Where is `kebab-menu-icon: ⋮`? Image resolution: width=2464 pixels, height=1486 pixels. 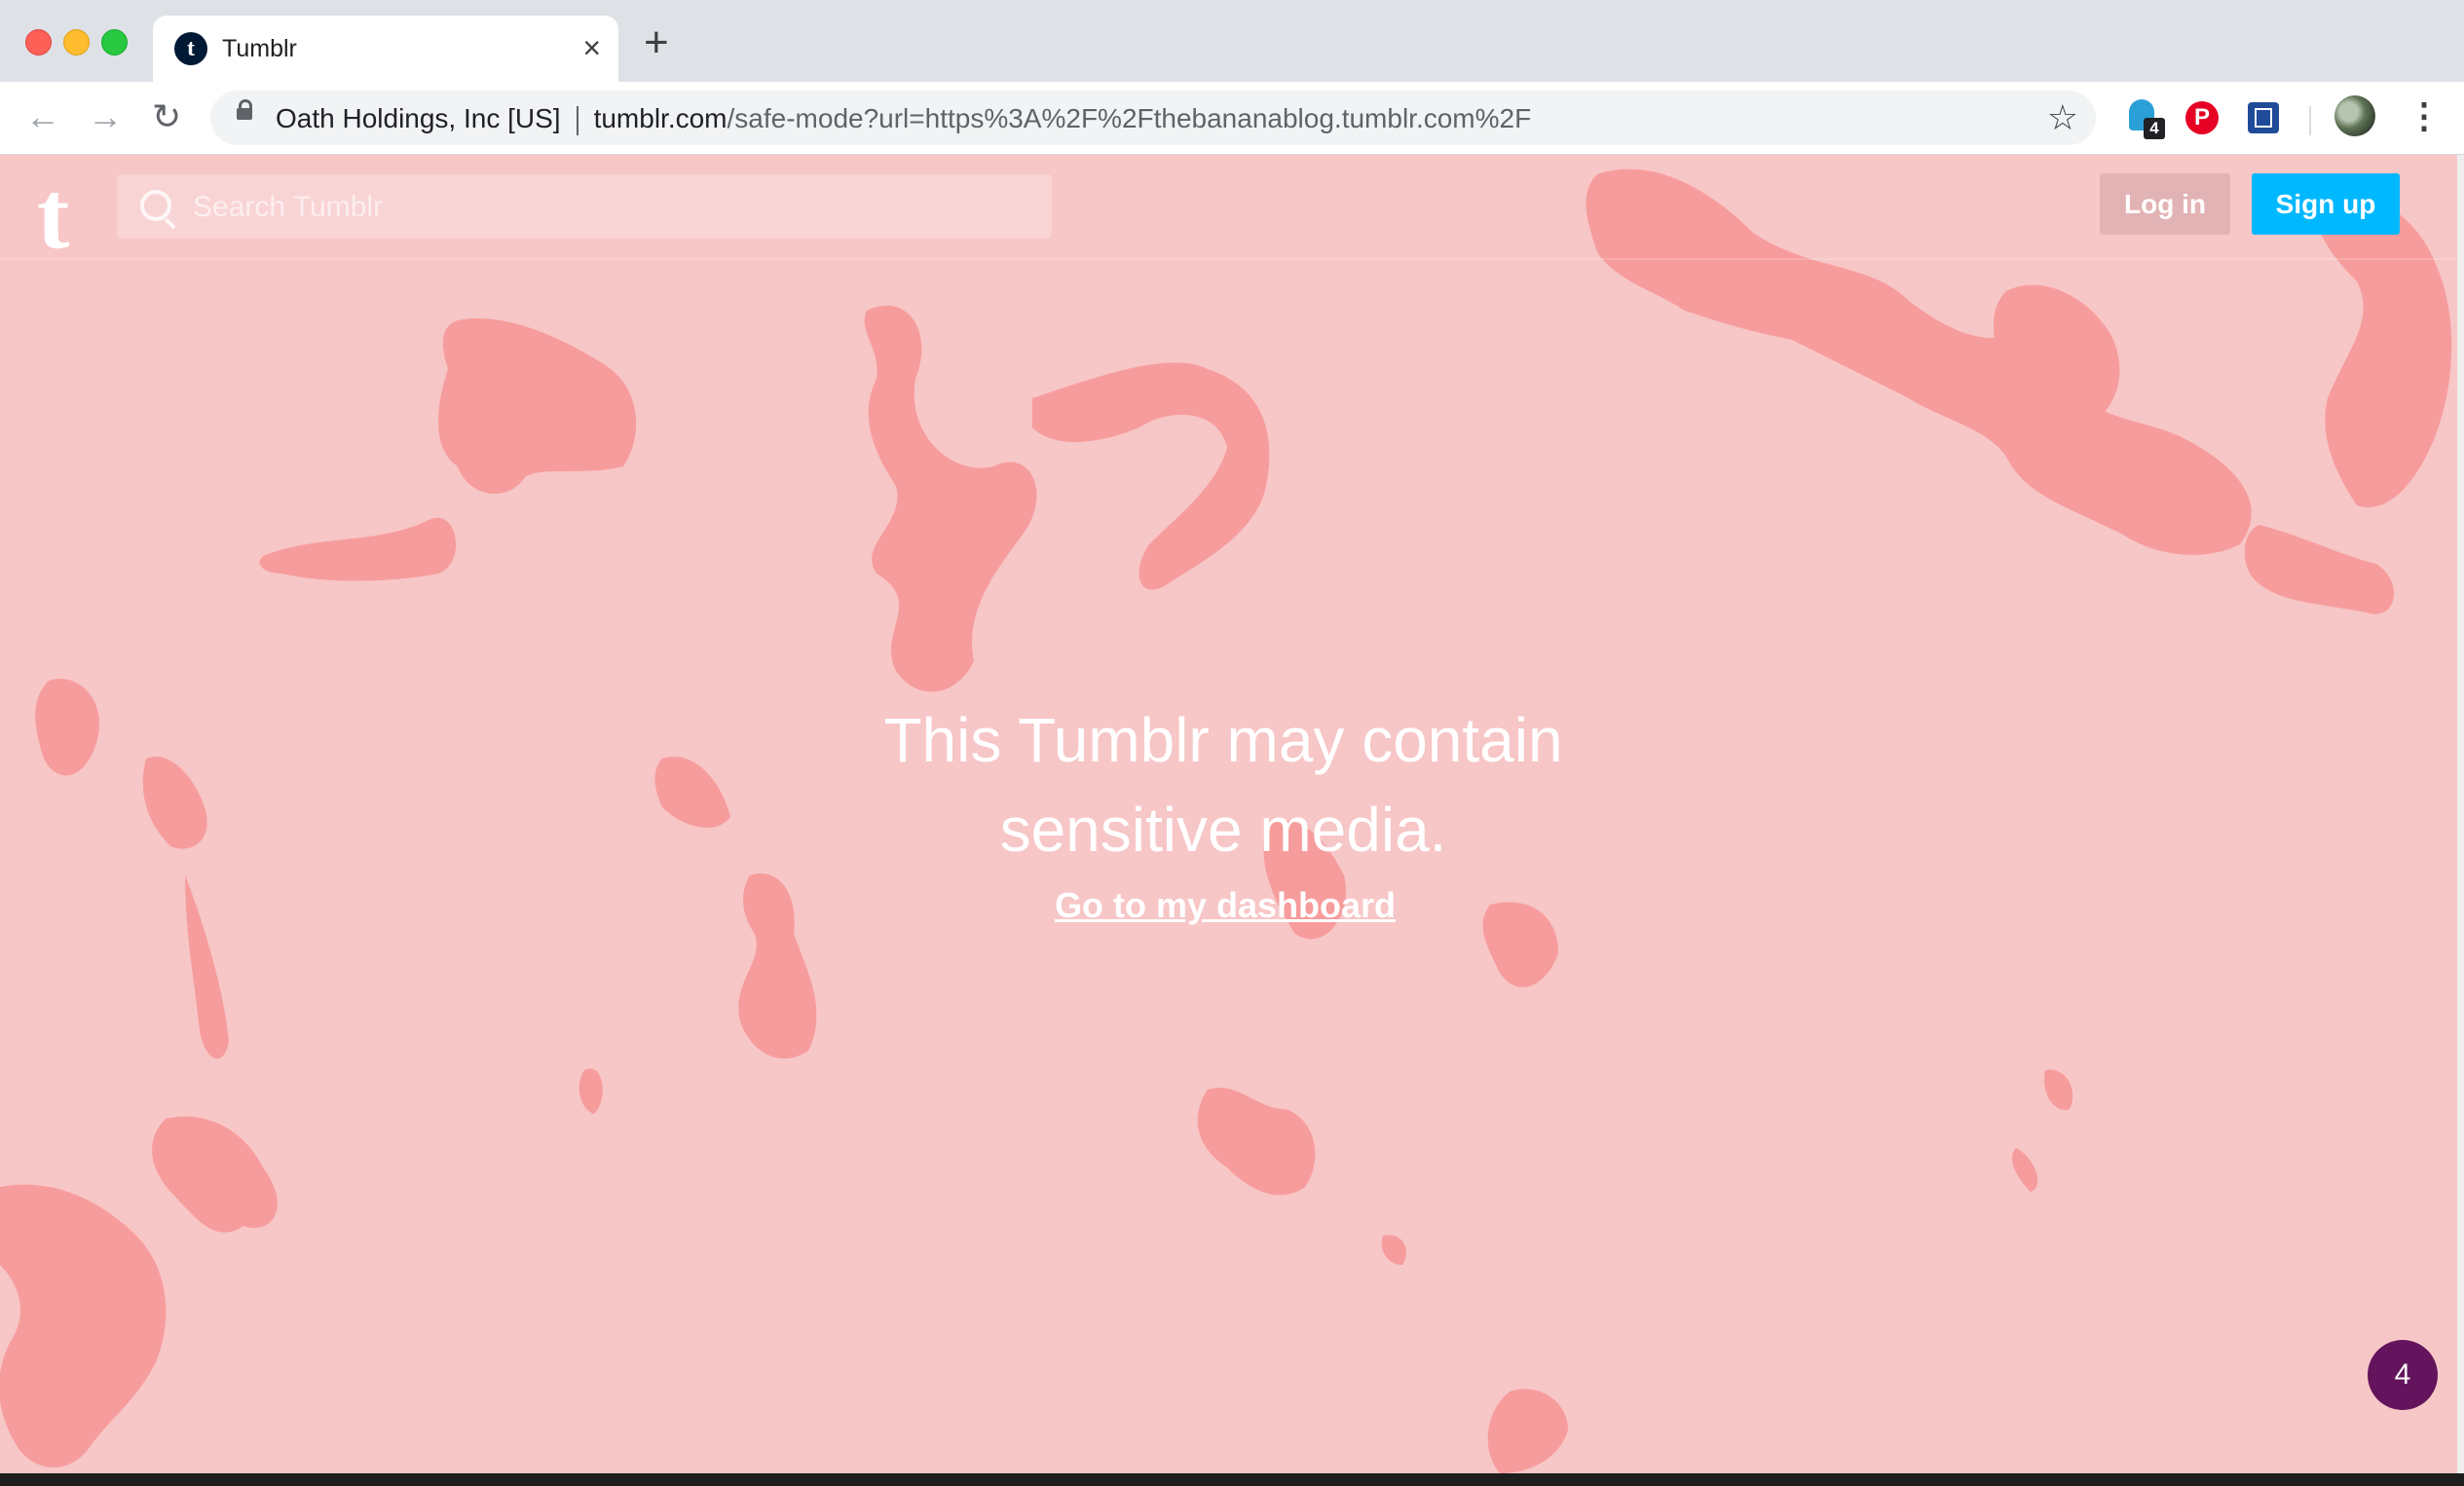 kebab-menu-icon: ⋮ is located at coordinates (2424, 115).